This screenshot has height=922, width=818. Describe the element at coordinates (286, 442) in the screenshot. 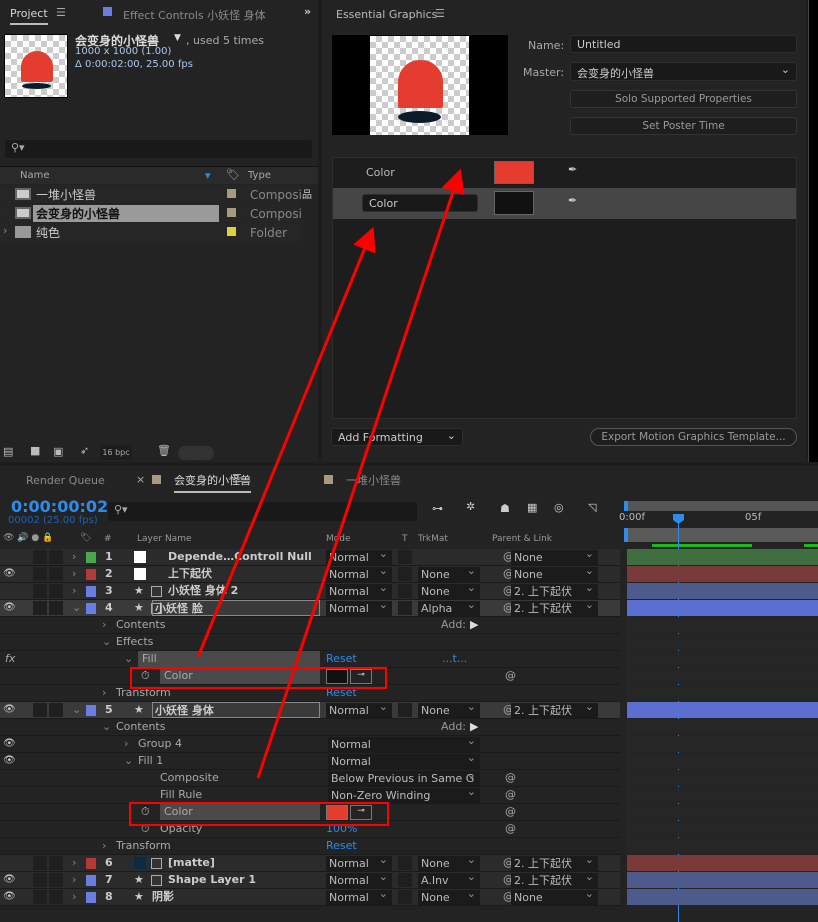

I see `arrow-effect-color` at that location.